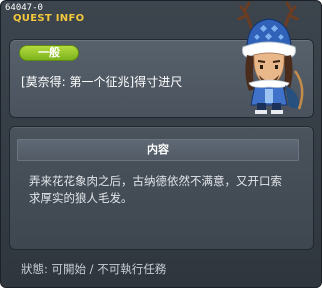 The width and height of the screenshot is (322, 288). Describe the element at coordinates (270, 57) in the screenshot. I see `npc-character-portrait-icon` at that location.